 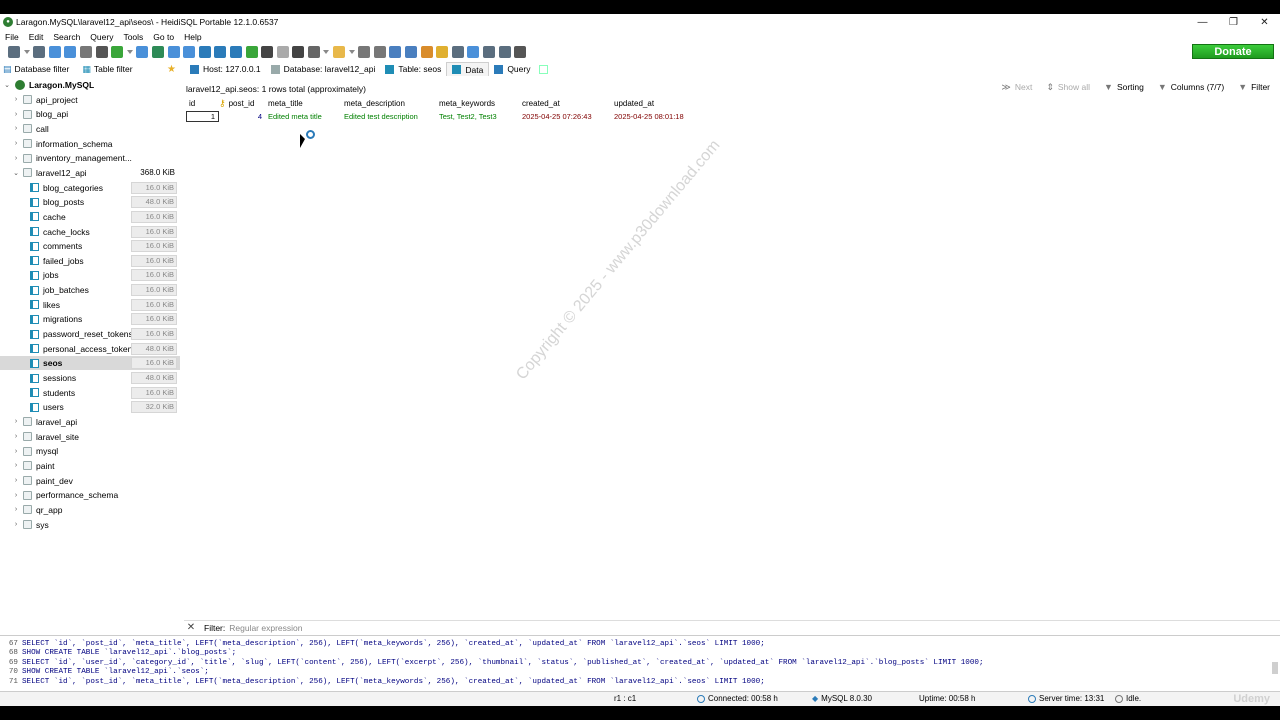 What do you see at coordinates (39, 52) in the screenshot?
I see `disconnect-icon` at bounding box center [39, 52].